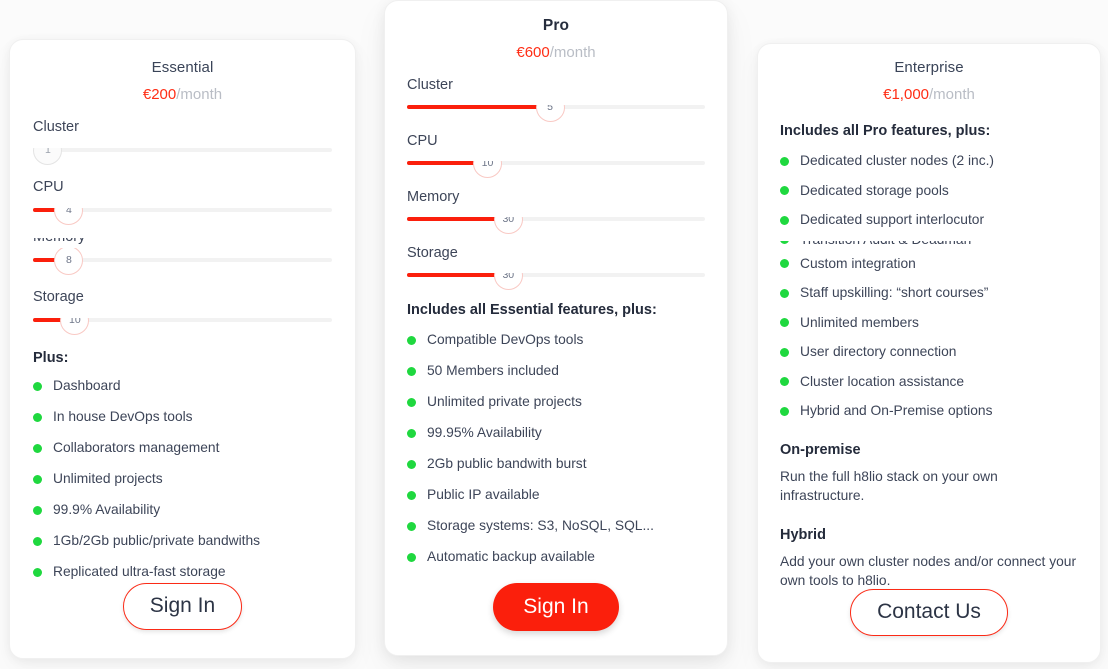 The height and width of the screenshot is (669, 1108). Describe the element at coordinates (882, 381) in the screenshot. I see `feature-label: Cluster location assistance` at that location.